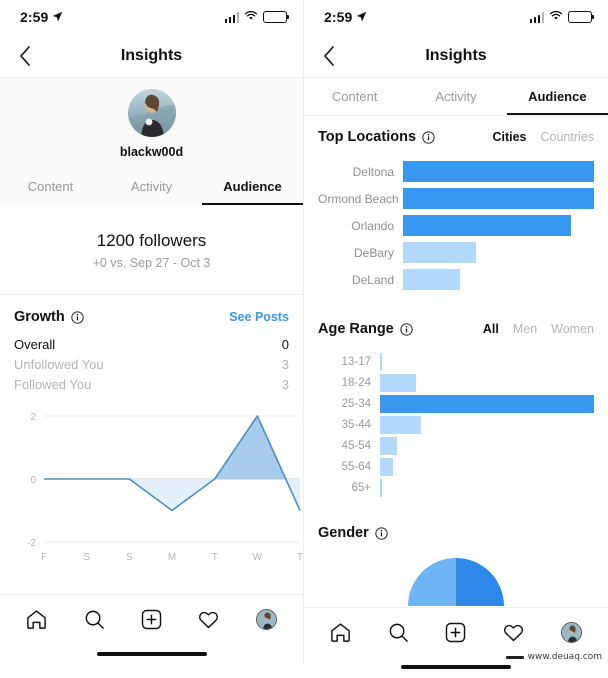  I want to click on bar-label: 45-54, so click(356, 445).